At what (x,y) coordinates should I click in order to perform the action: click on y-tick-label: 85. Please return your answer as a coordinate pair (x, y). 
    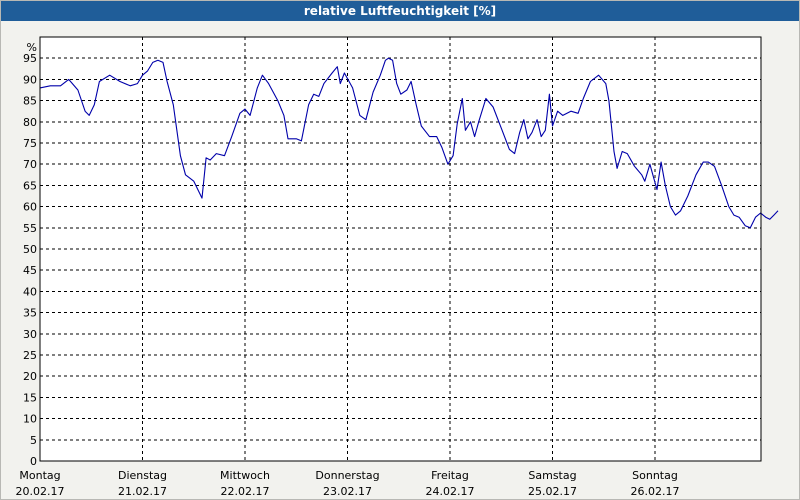
    Looking at the image, I should click on (30, 101).